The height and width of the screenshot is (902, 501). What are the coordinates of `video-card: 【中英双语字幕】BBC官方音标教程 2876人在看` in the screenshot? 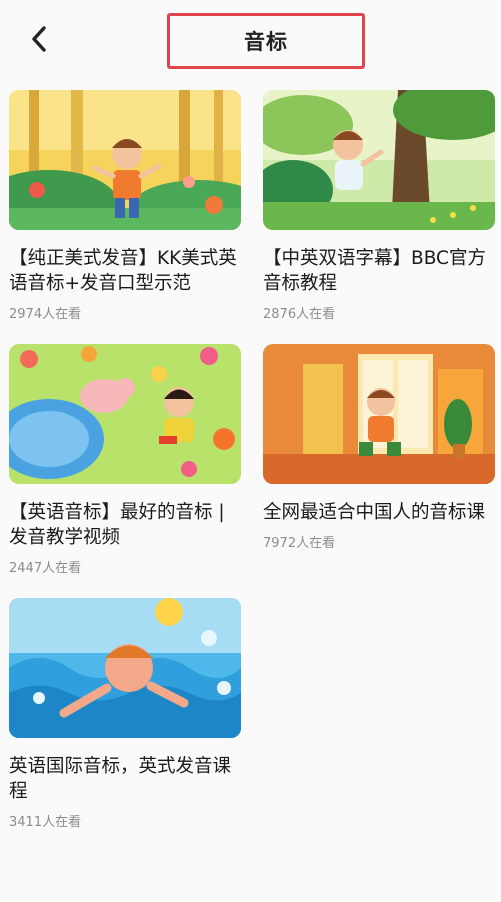 It's located at (379, 206).